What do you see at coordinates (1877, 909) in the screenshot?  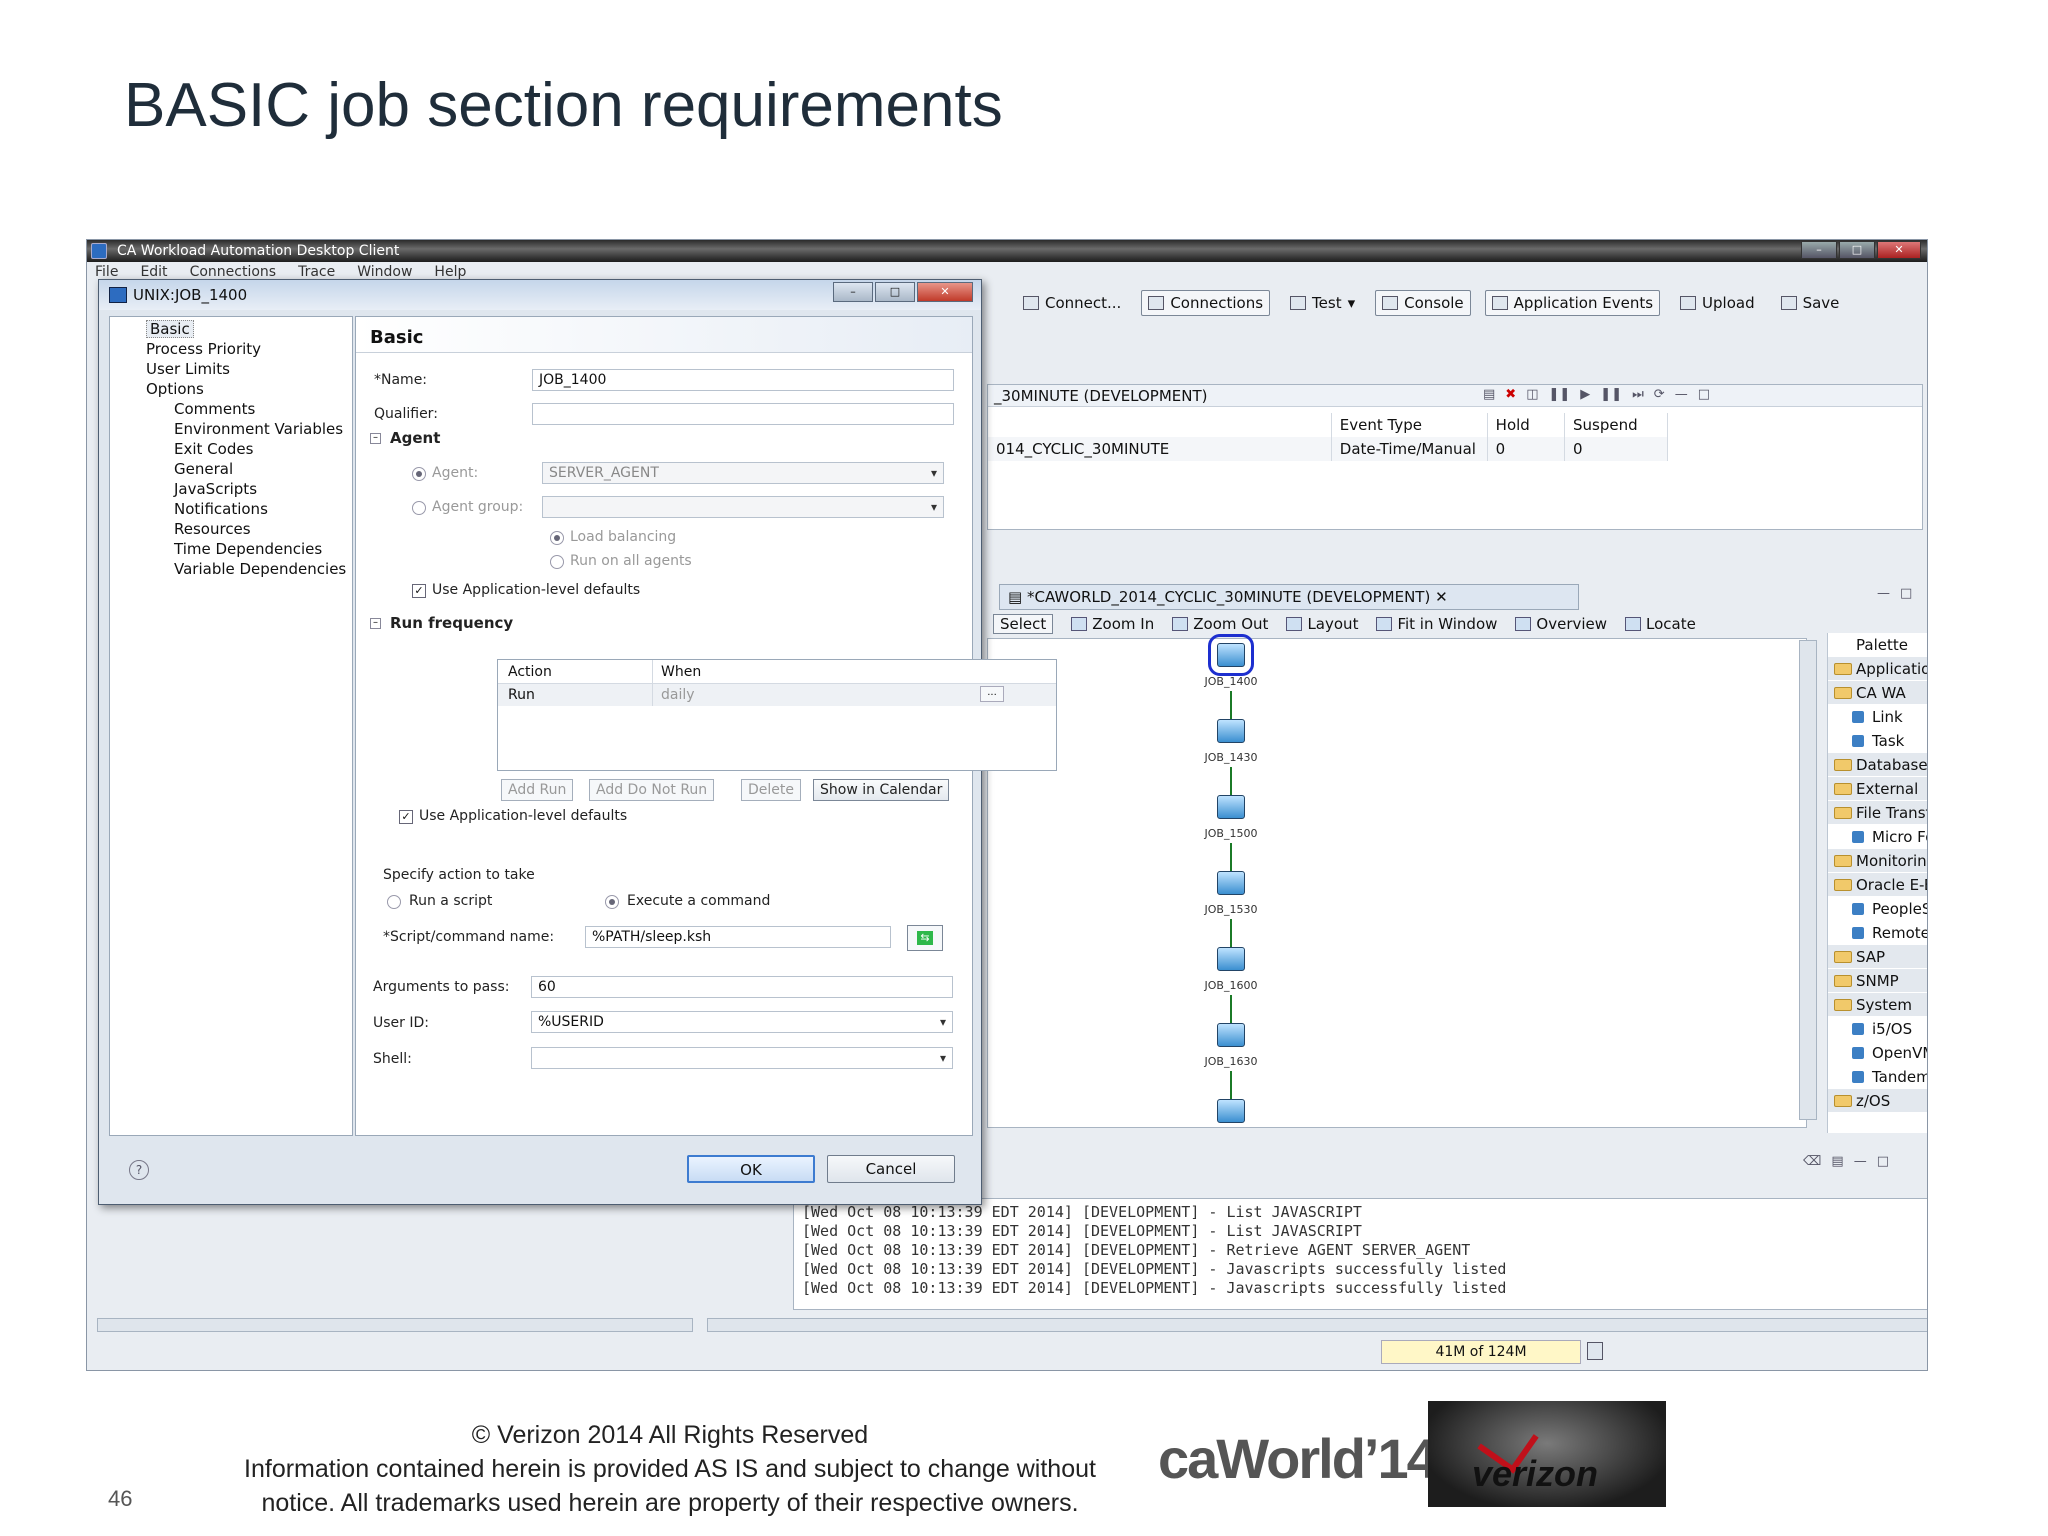 I see `palette-item-peoplesoft: PeopleSoft` at bounding box center [1877, 909].